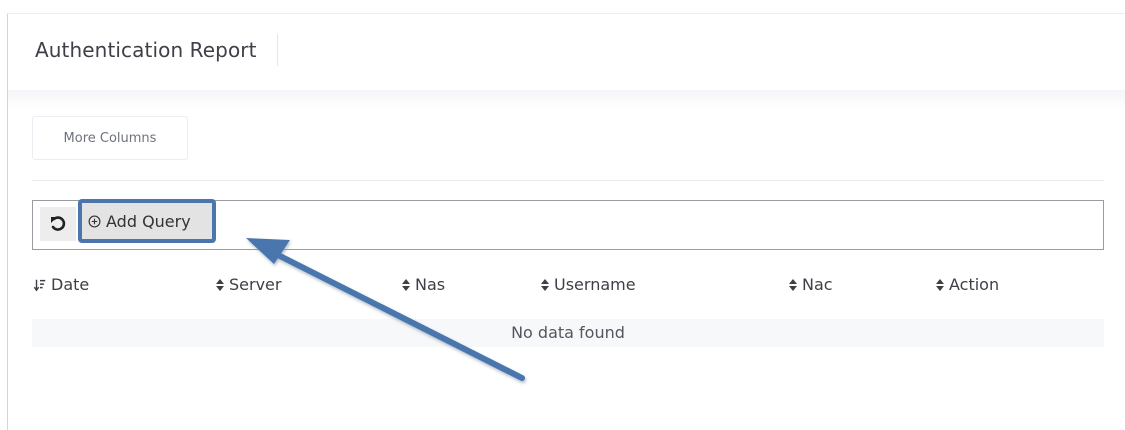 The image size is (1125, 430). Describe the element at coordinates (70, 284) in the screenshot. I see `column-label-date: Date` at that location.